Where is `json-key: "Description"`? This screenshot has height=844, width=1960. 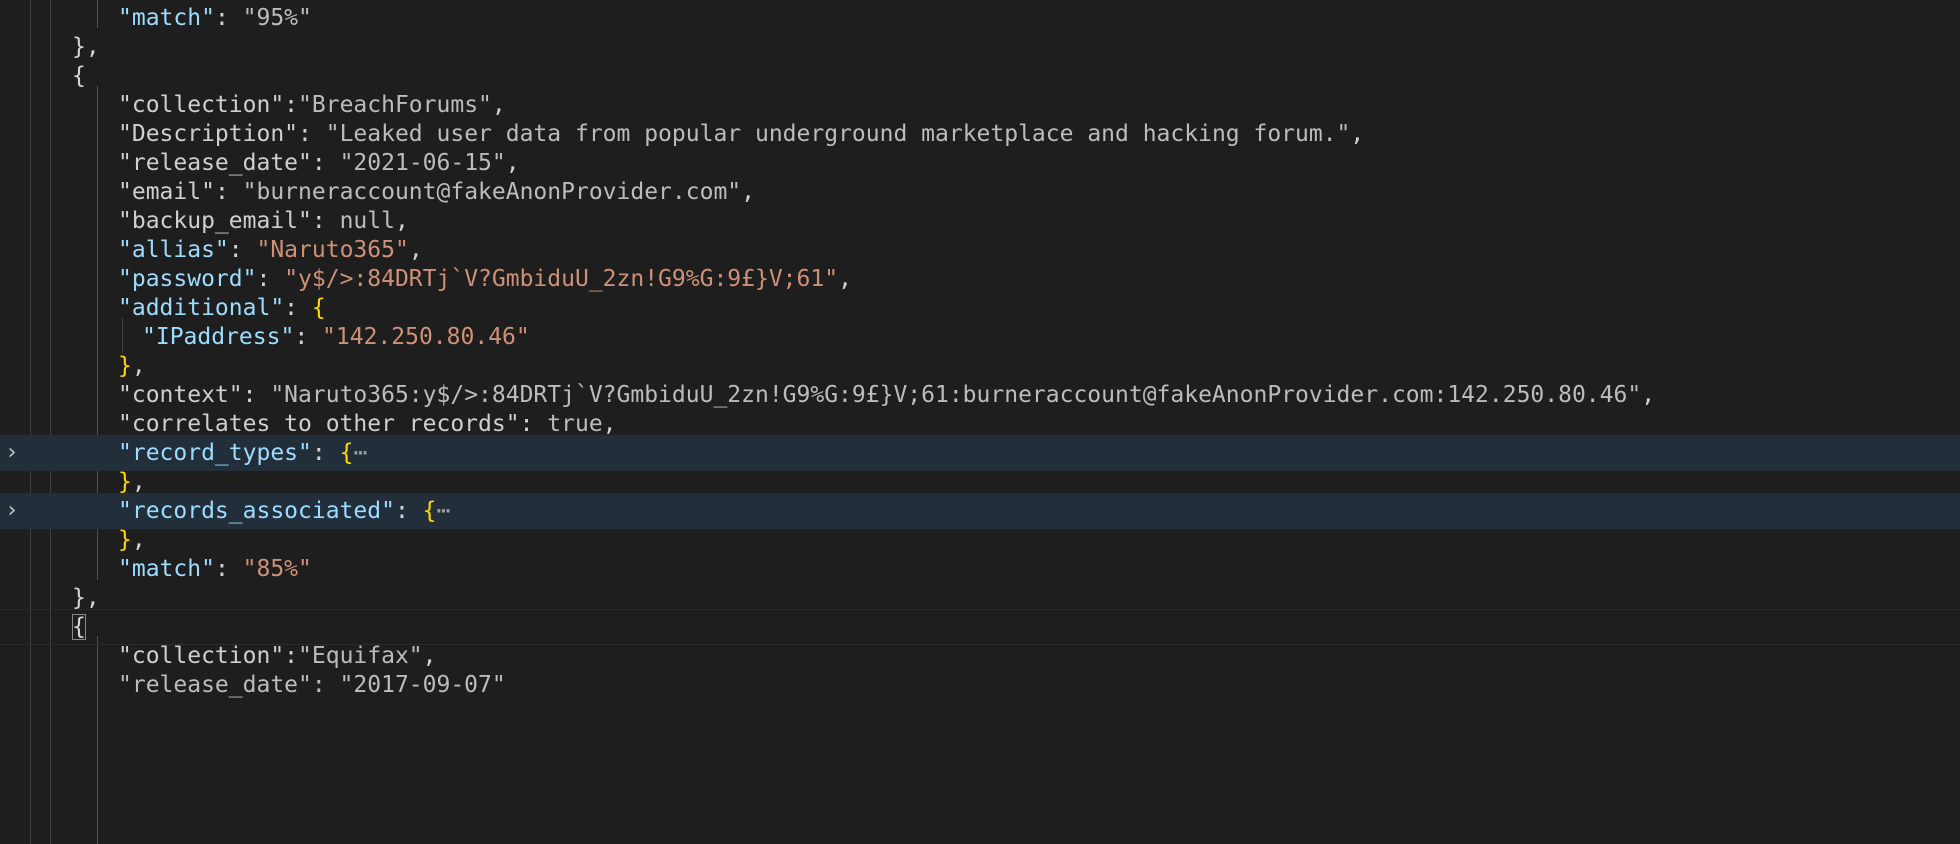
json-key: "Description" is located at coordinates (208, 134).